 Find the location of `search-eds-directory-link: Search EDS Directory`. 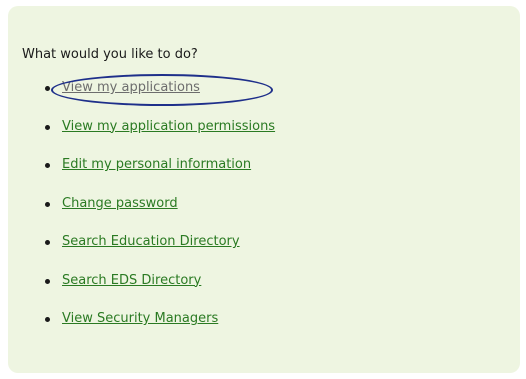

search-eds-directory-link: Search EDS Directory is located at coordinates (131, 280).